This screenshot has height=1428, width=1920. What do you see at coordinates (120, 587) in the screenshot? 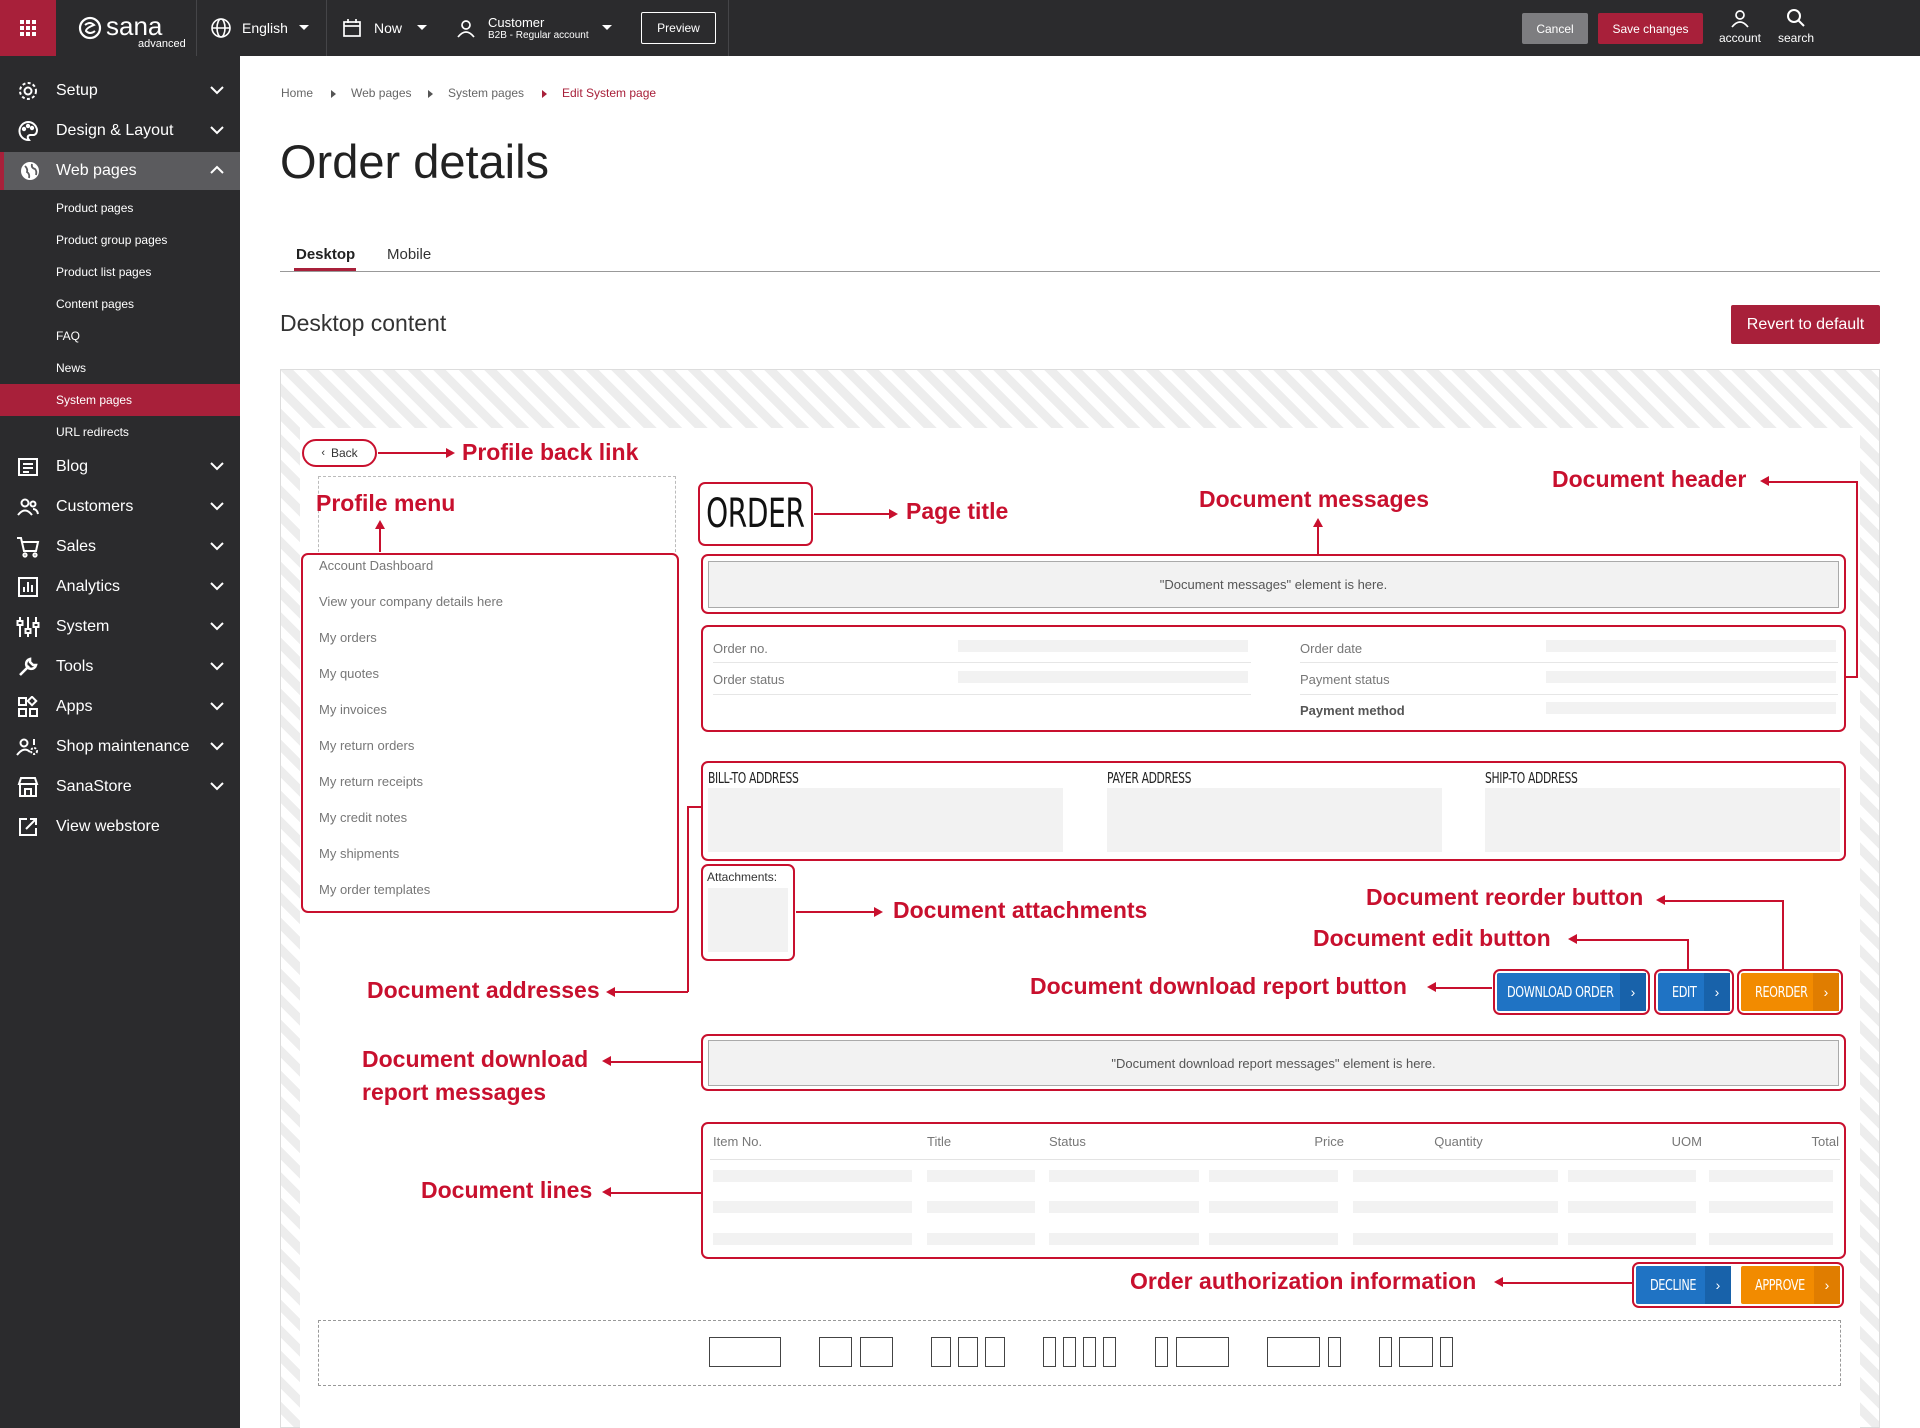
I see `sidebar-item-analytics: Analytics` at bounding box center [120, 587].